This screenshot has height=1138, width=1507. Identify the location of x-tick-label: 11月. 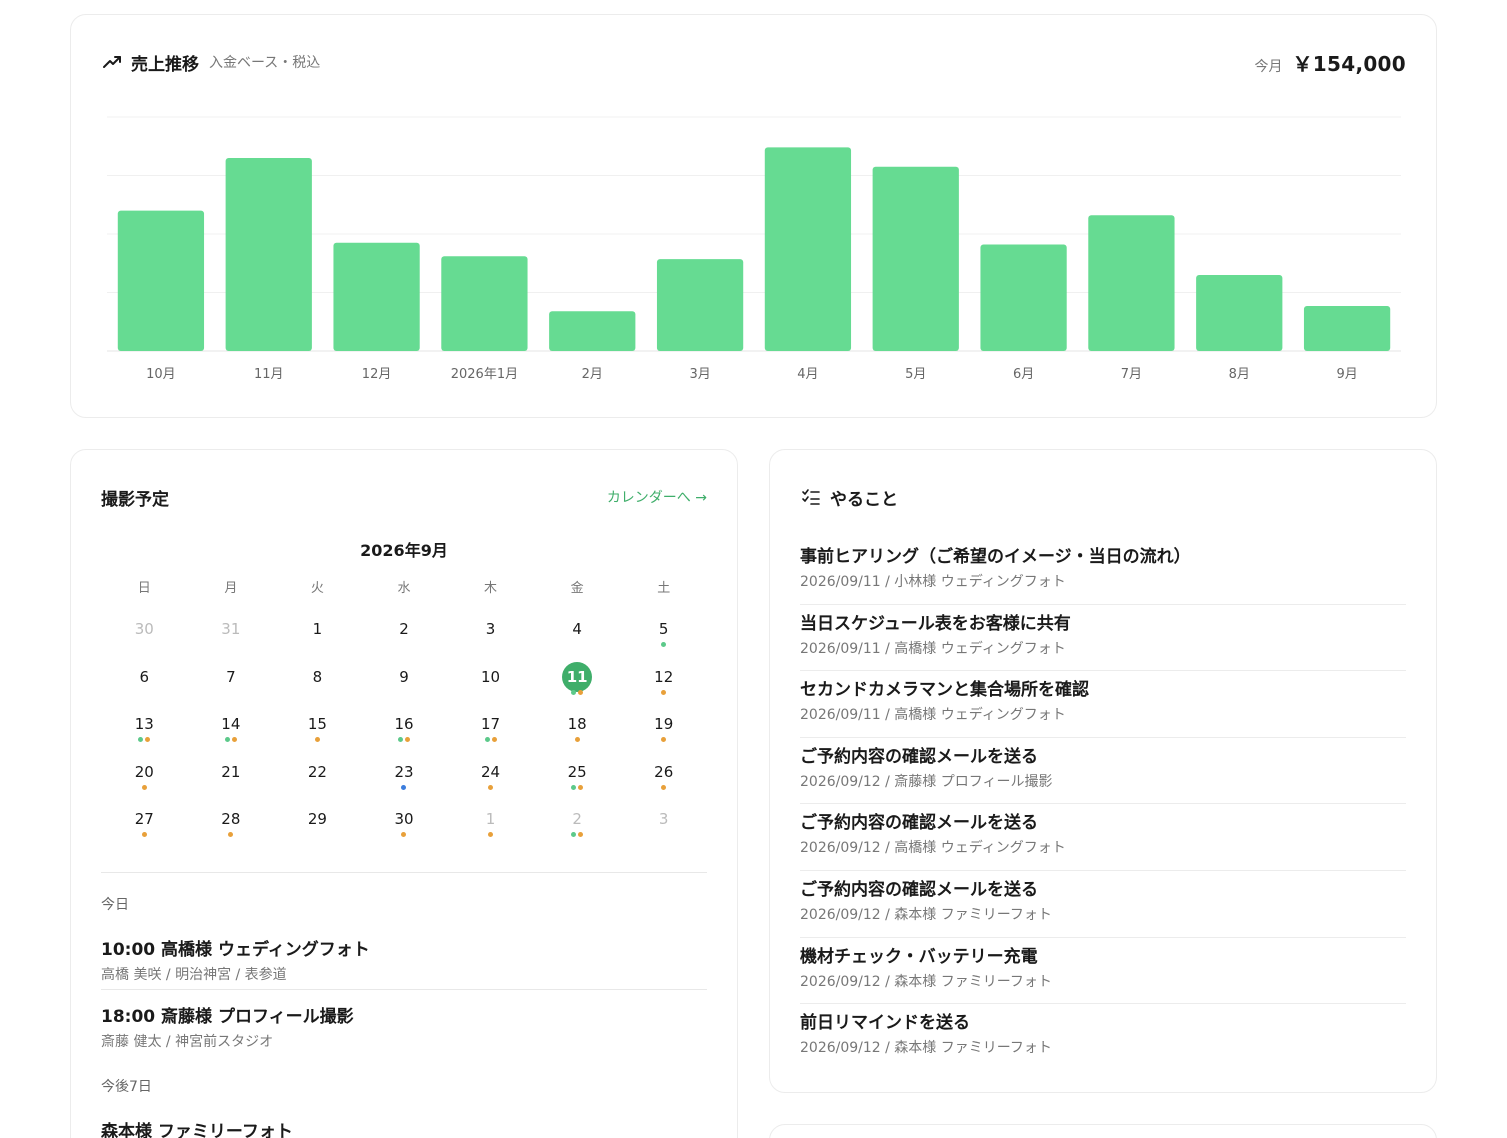
(269, 374).